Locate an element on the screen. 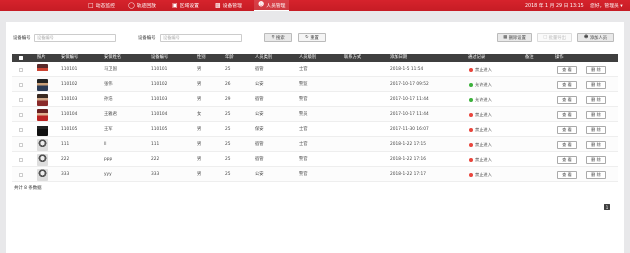 This screenshot has height=253, width=630. col-level: 人员级别 is located at coordinates (308, 57).